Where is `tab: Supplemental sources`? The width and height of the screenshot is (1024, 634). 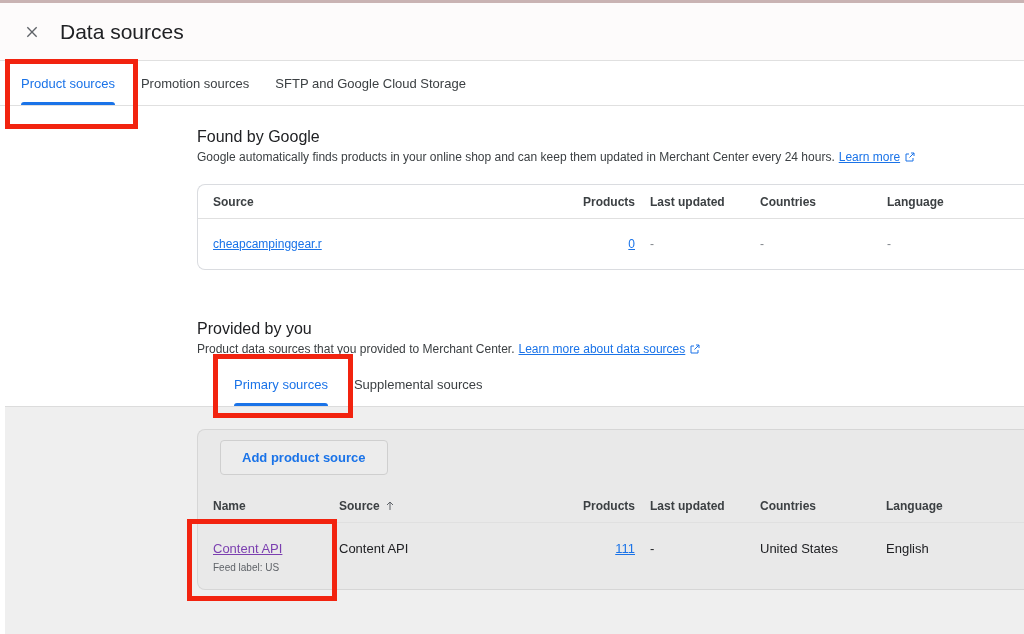
tab: Supplemental sources is located at coordinates (418, 384).